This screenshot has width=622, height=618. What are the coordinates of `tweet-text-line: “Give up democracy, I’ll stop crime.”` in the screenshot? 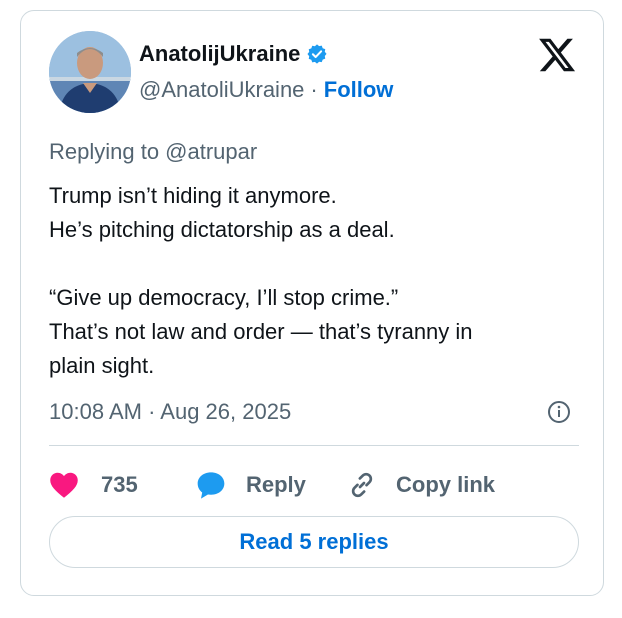 It's located at (224, 297).